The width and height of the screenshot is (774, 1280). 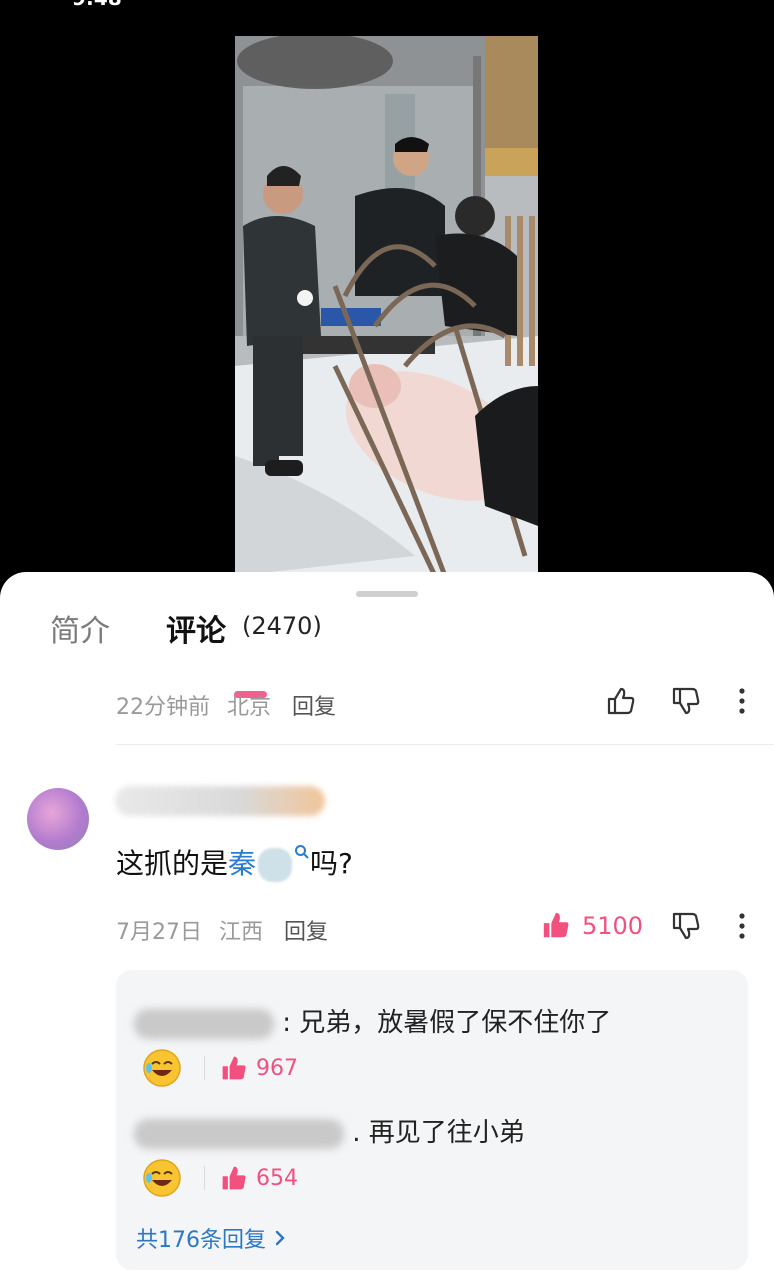 I want to click on previous-comment-location: 北京, so click(x=249, y=707).